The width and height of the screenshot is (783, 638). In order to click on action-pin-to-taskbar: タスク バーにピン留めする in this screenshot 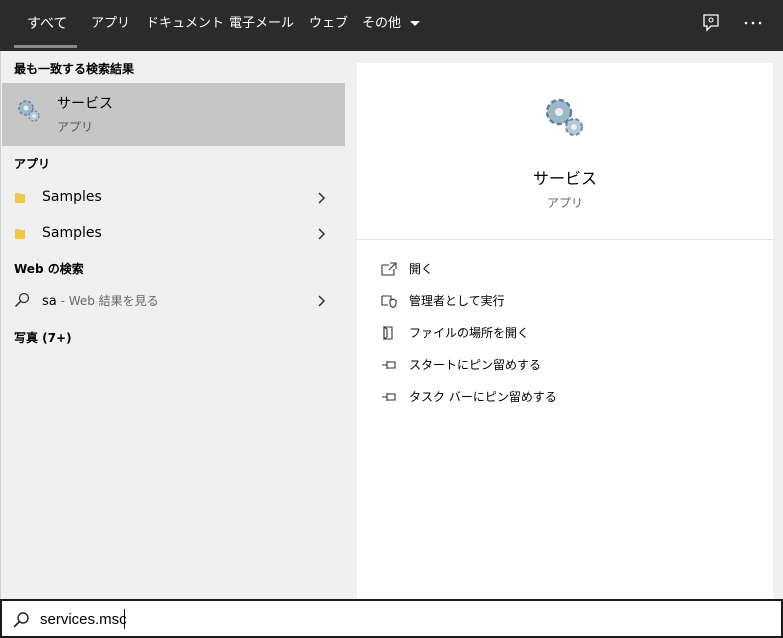, I will do `click(567, 397)`.